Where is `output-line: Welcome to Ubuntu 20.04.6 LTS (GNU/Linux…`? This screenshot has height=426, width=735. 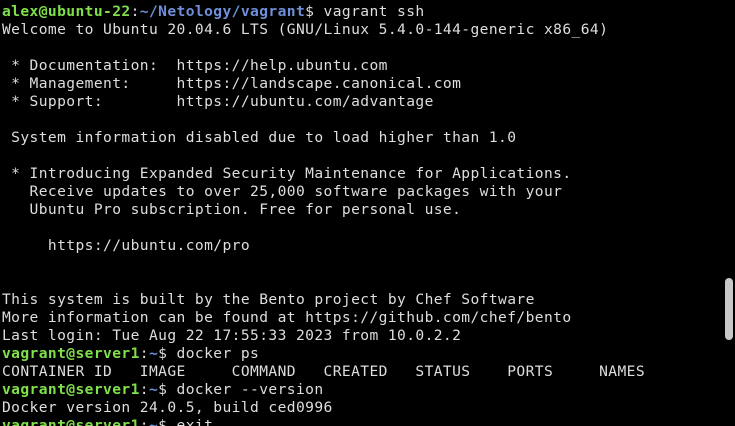 output-line: Welcome to Ubuntu 20.04.6 LTS (GNU/Linux… is located at coordinates (305, 29).